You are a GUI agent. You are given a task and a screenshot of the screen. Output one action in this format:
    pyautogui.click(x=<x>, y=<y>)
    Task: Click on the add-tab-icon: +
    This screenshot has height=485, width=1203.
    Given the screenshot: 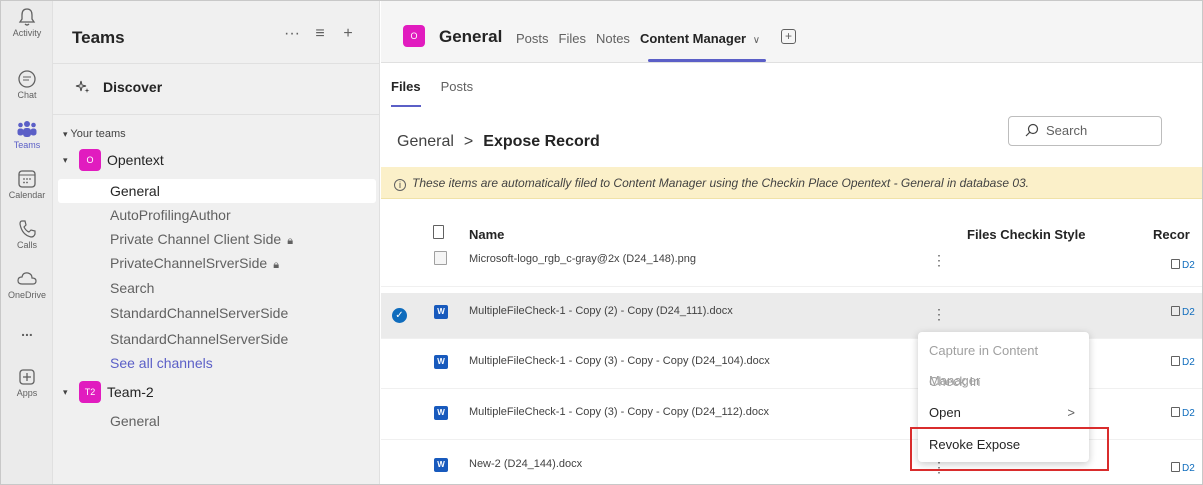 What is the action you would take?
    pyautogui.click(x=788, y=36)
    